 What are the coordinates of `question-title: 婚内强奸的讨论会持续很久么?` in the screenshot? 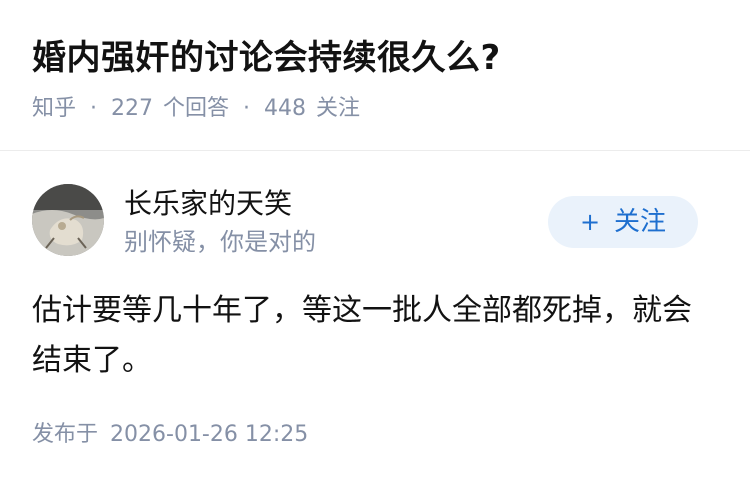 It's located at (266, 58).